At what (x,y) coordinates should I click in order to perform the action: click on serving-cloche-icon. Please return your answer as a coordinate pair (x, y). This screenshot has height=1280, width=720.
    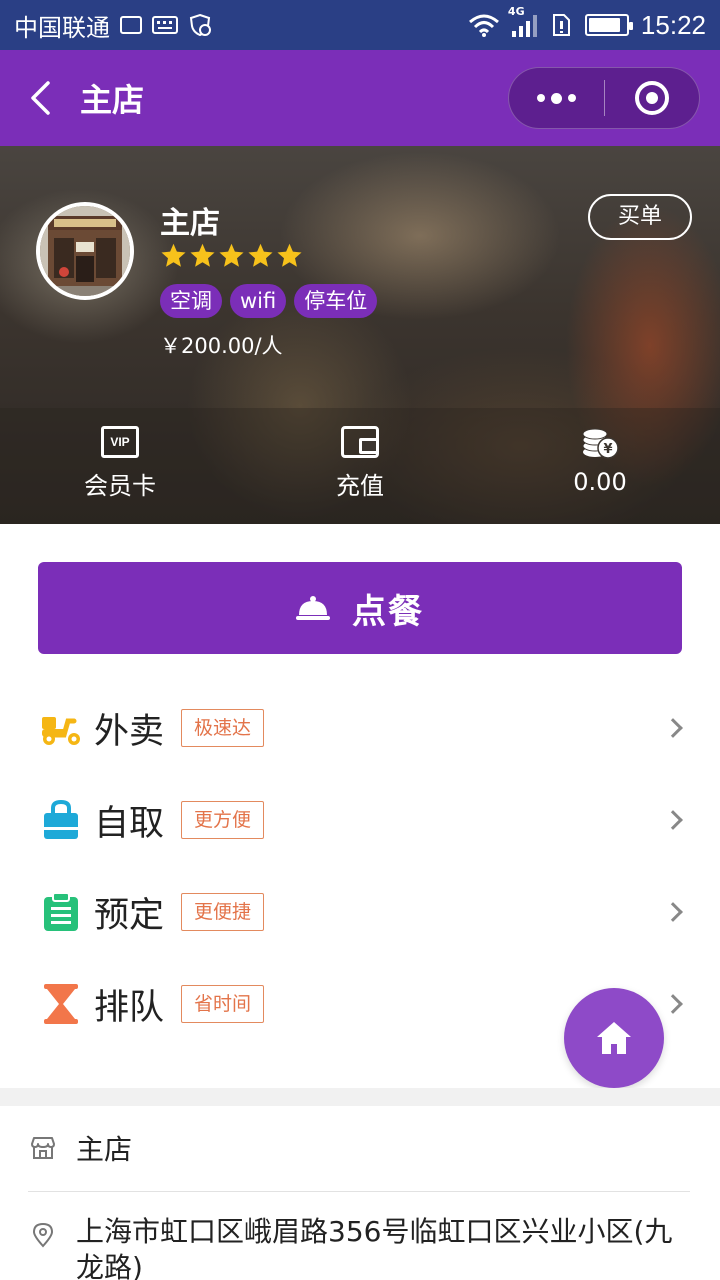
    Looking at the image, I should click on (313, 608).